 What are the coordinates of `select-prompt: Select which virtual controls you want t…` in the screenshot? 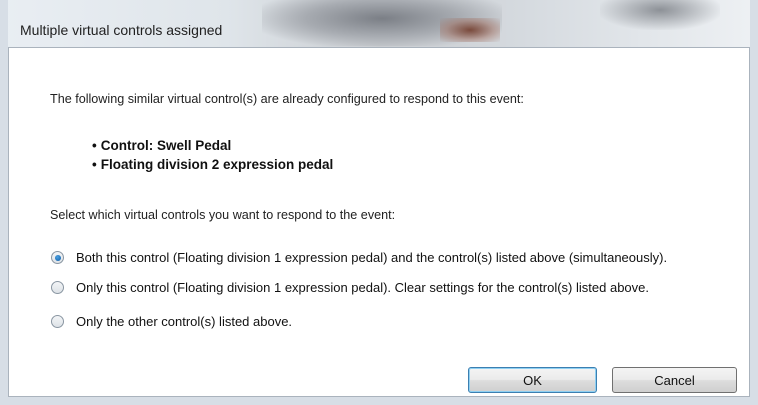 It's located at (223, 215).